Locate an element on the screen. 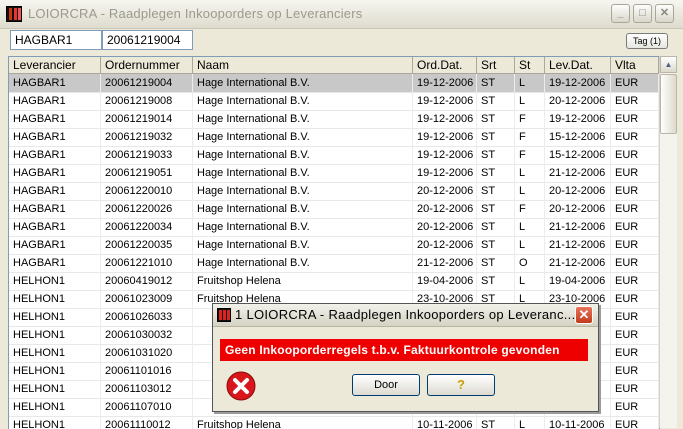 The image size is (683, 429). dialog-close-button: ✕ is located at coordinates (584, 315).